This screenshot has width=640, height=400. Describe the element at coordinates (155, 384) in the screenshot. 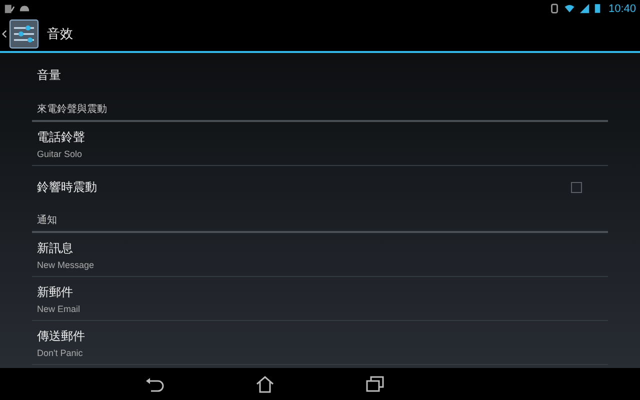

I see `back-icon` at that location.